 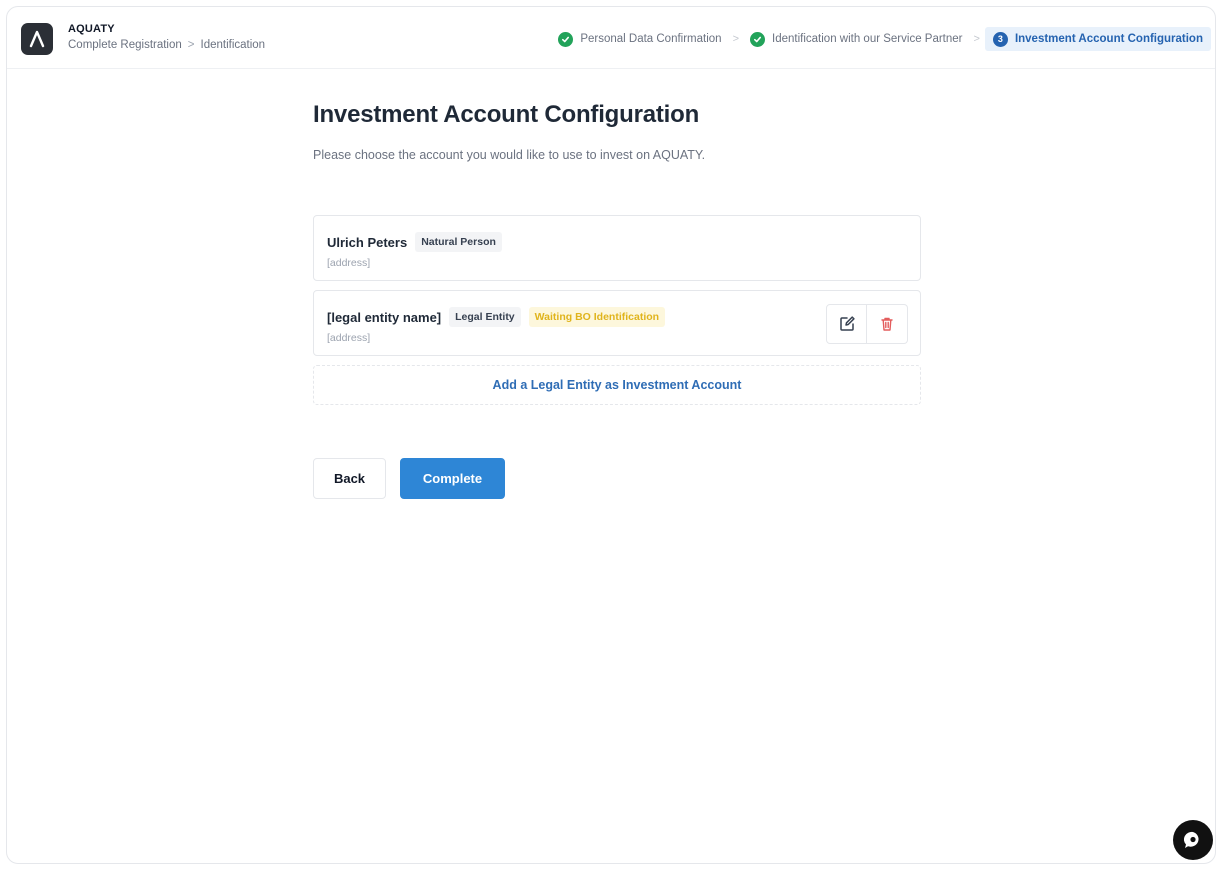 What do you see at coordinates (91, 29) in the screenshot?
I see `brand-name: AQUATY` at bounding box center [91, 29].